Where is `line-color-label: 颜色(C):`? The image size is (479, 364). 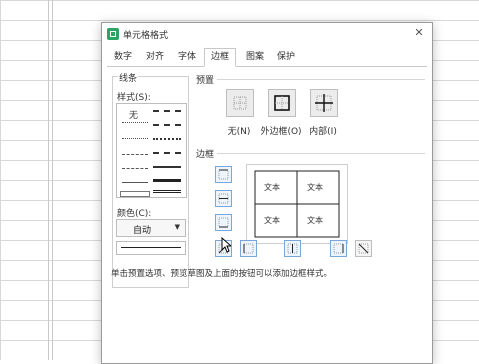 line-color-label: 颜色(C): is located at coordinates (134, 212).